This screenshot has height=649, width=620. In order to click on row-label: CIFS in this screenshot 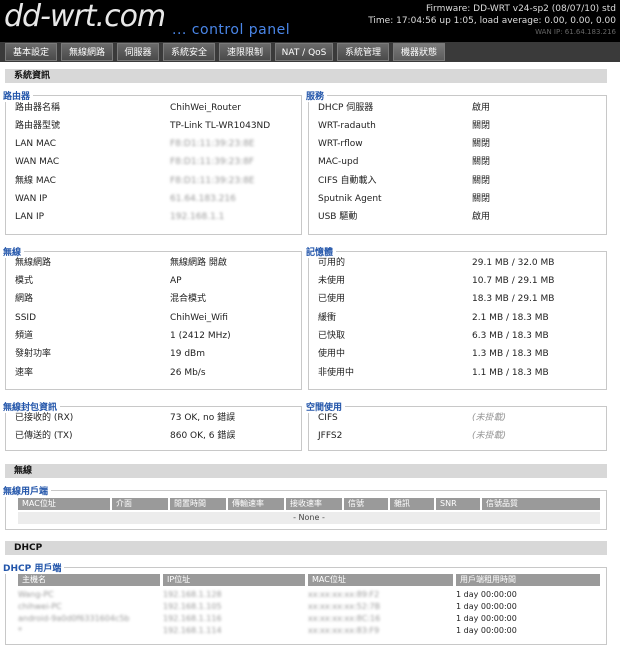, I will do `click(328, 418)`.